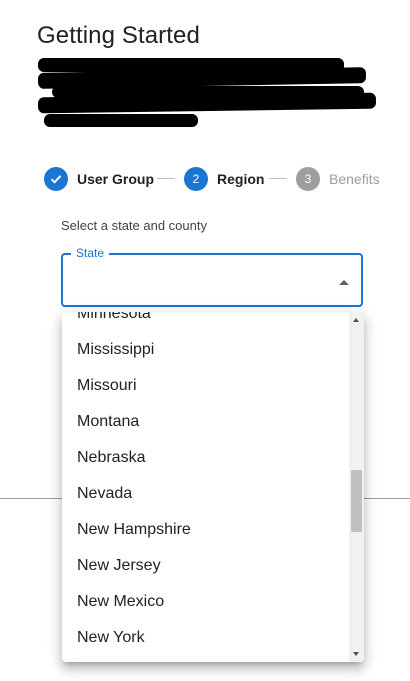 Image resolution: width=410 pixels, height=681 pixels. Describe the element at coordinates (356, 654) in the screenshot. I see `scroll-down-arrow-icon` at that location.